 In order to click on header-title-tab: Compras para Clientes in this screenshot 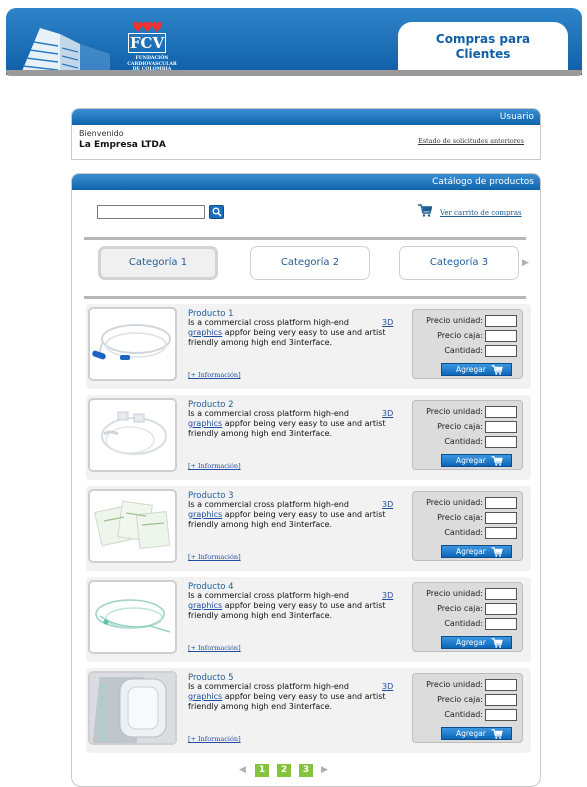, I will do `click(483, 47)`.